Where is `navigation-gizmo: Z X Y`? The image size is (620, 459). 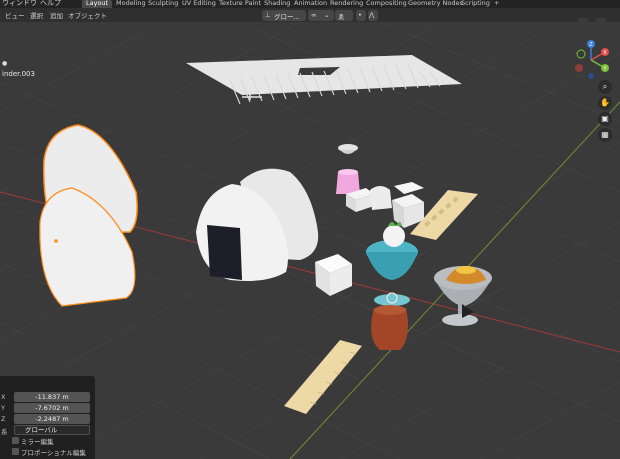 navigation-gizmo: Z X Y is located at coordinates (591, 60).